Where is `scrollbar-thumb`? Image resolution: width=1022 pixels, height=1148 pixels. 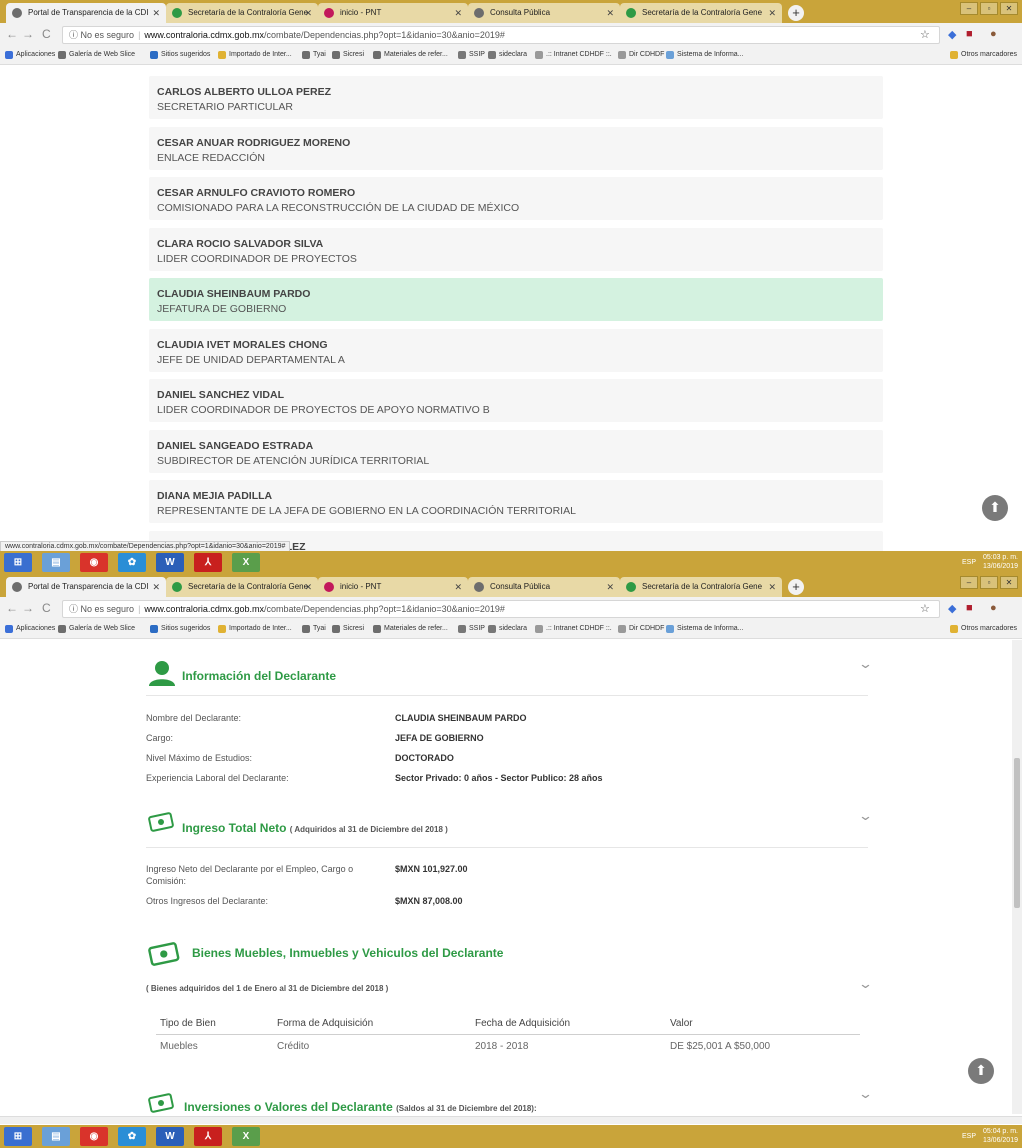
scrollbar-thumb is located at coordinates (1017, 833).